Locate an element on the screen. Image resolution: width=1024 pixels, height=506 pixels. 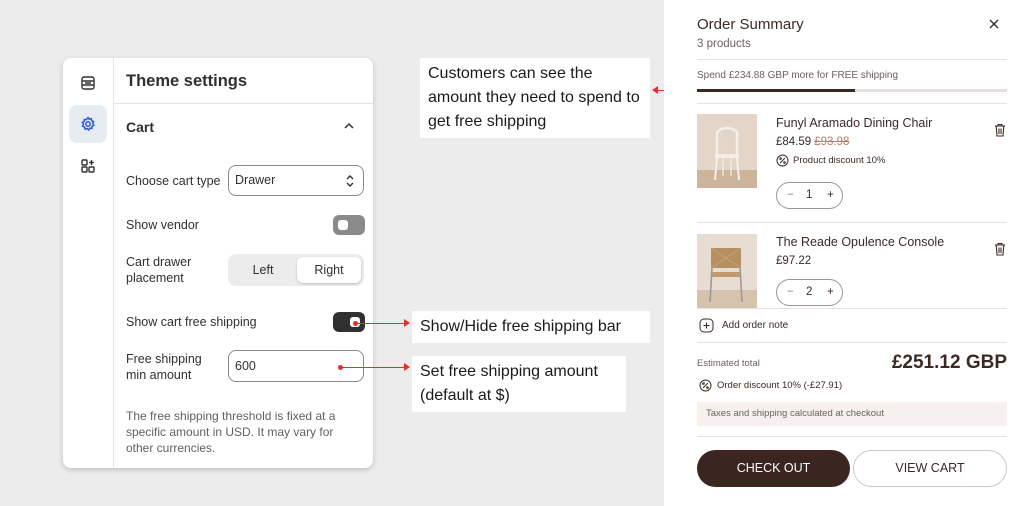
sections-button is located at coordinates (88, 83).